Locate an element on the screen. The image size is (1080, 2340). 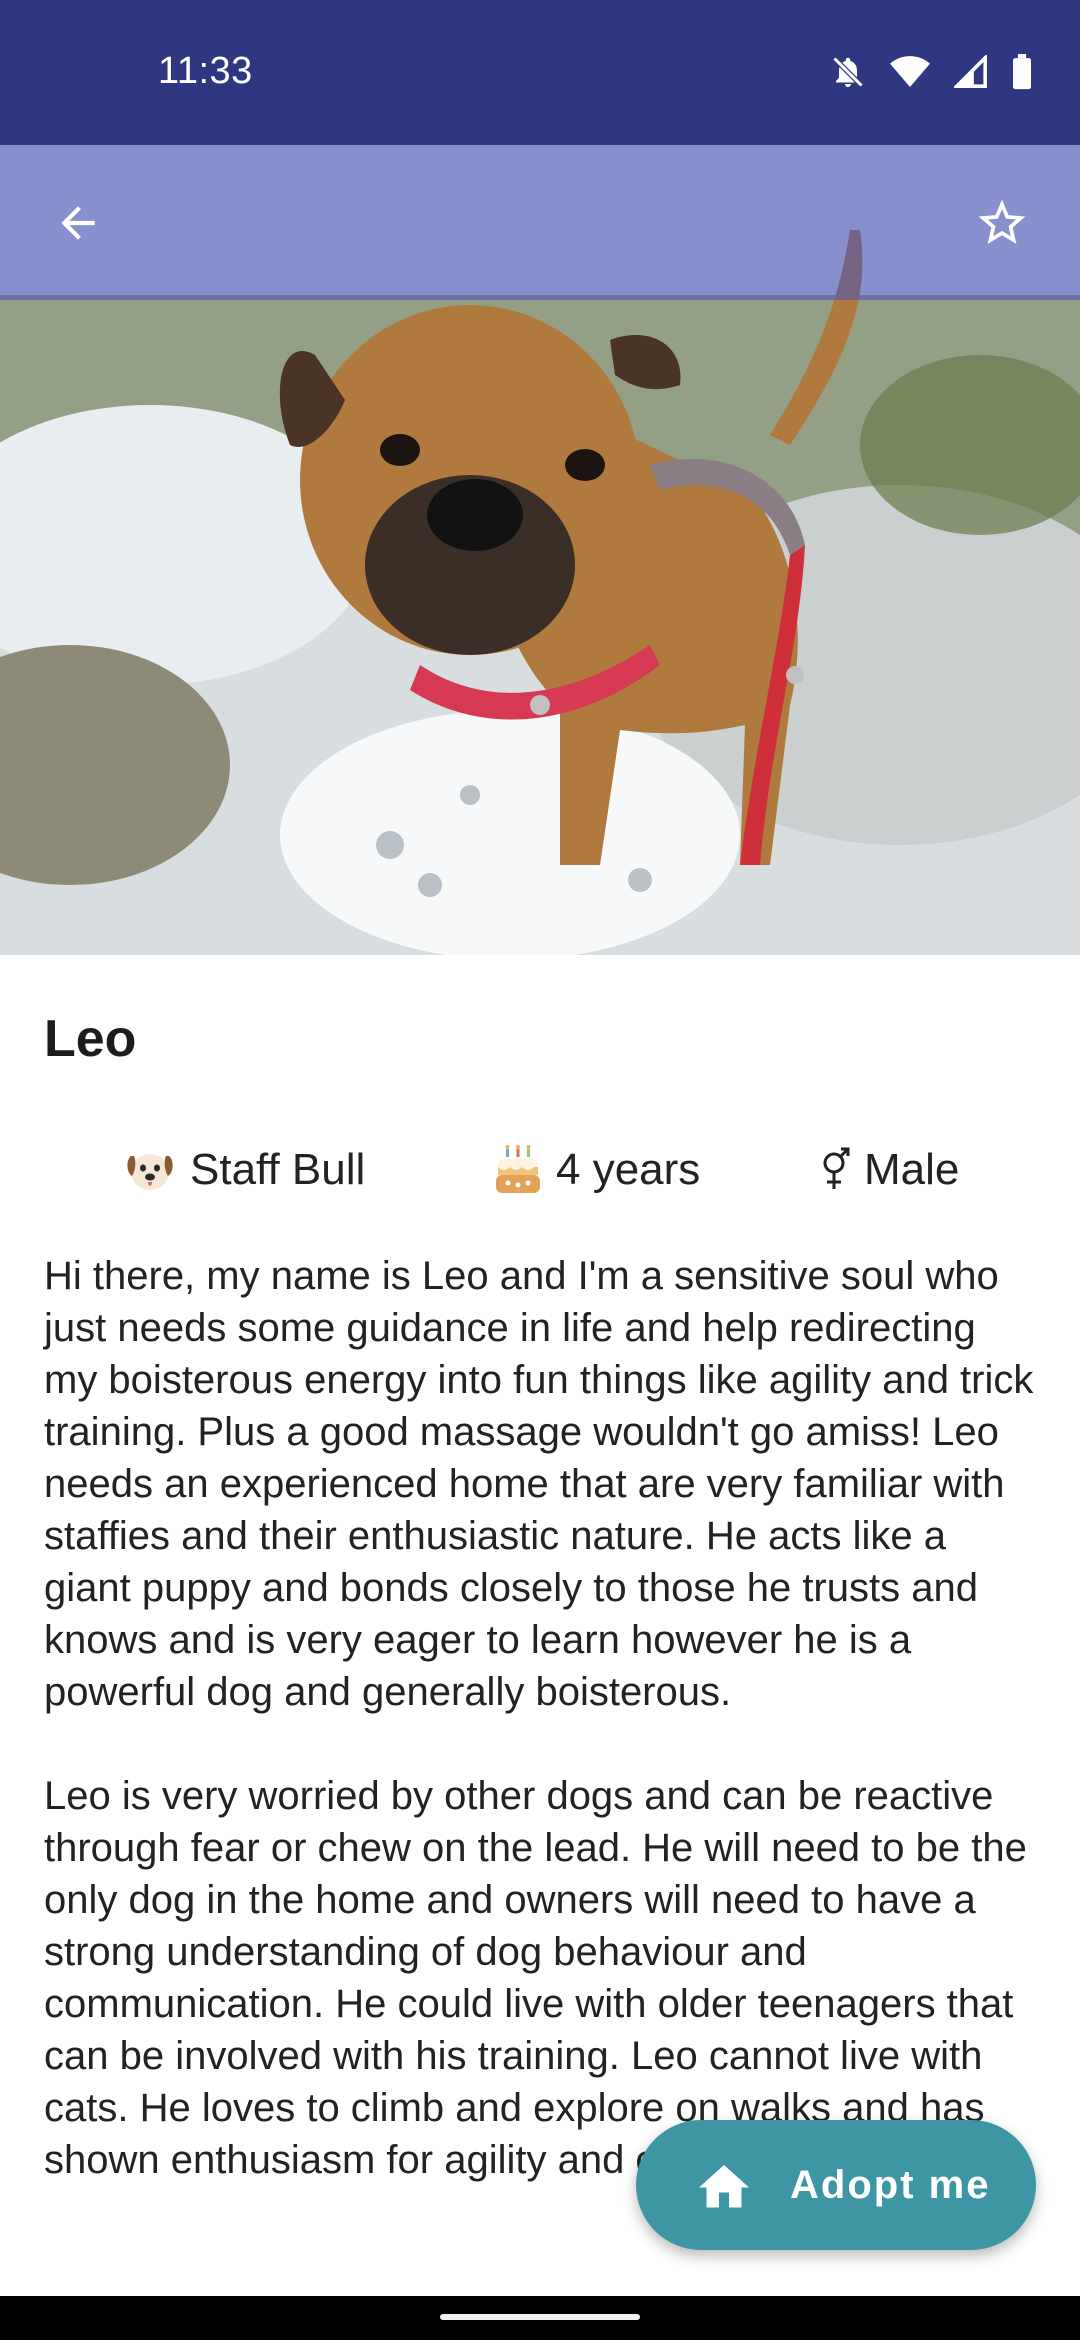
favorite-button is located at coordinates (1002, 223).